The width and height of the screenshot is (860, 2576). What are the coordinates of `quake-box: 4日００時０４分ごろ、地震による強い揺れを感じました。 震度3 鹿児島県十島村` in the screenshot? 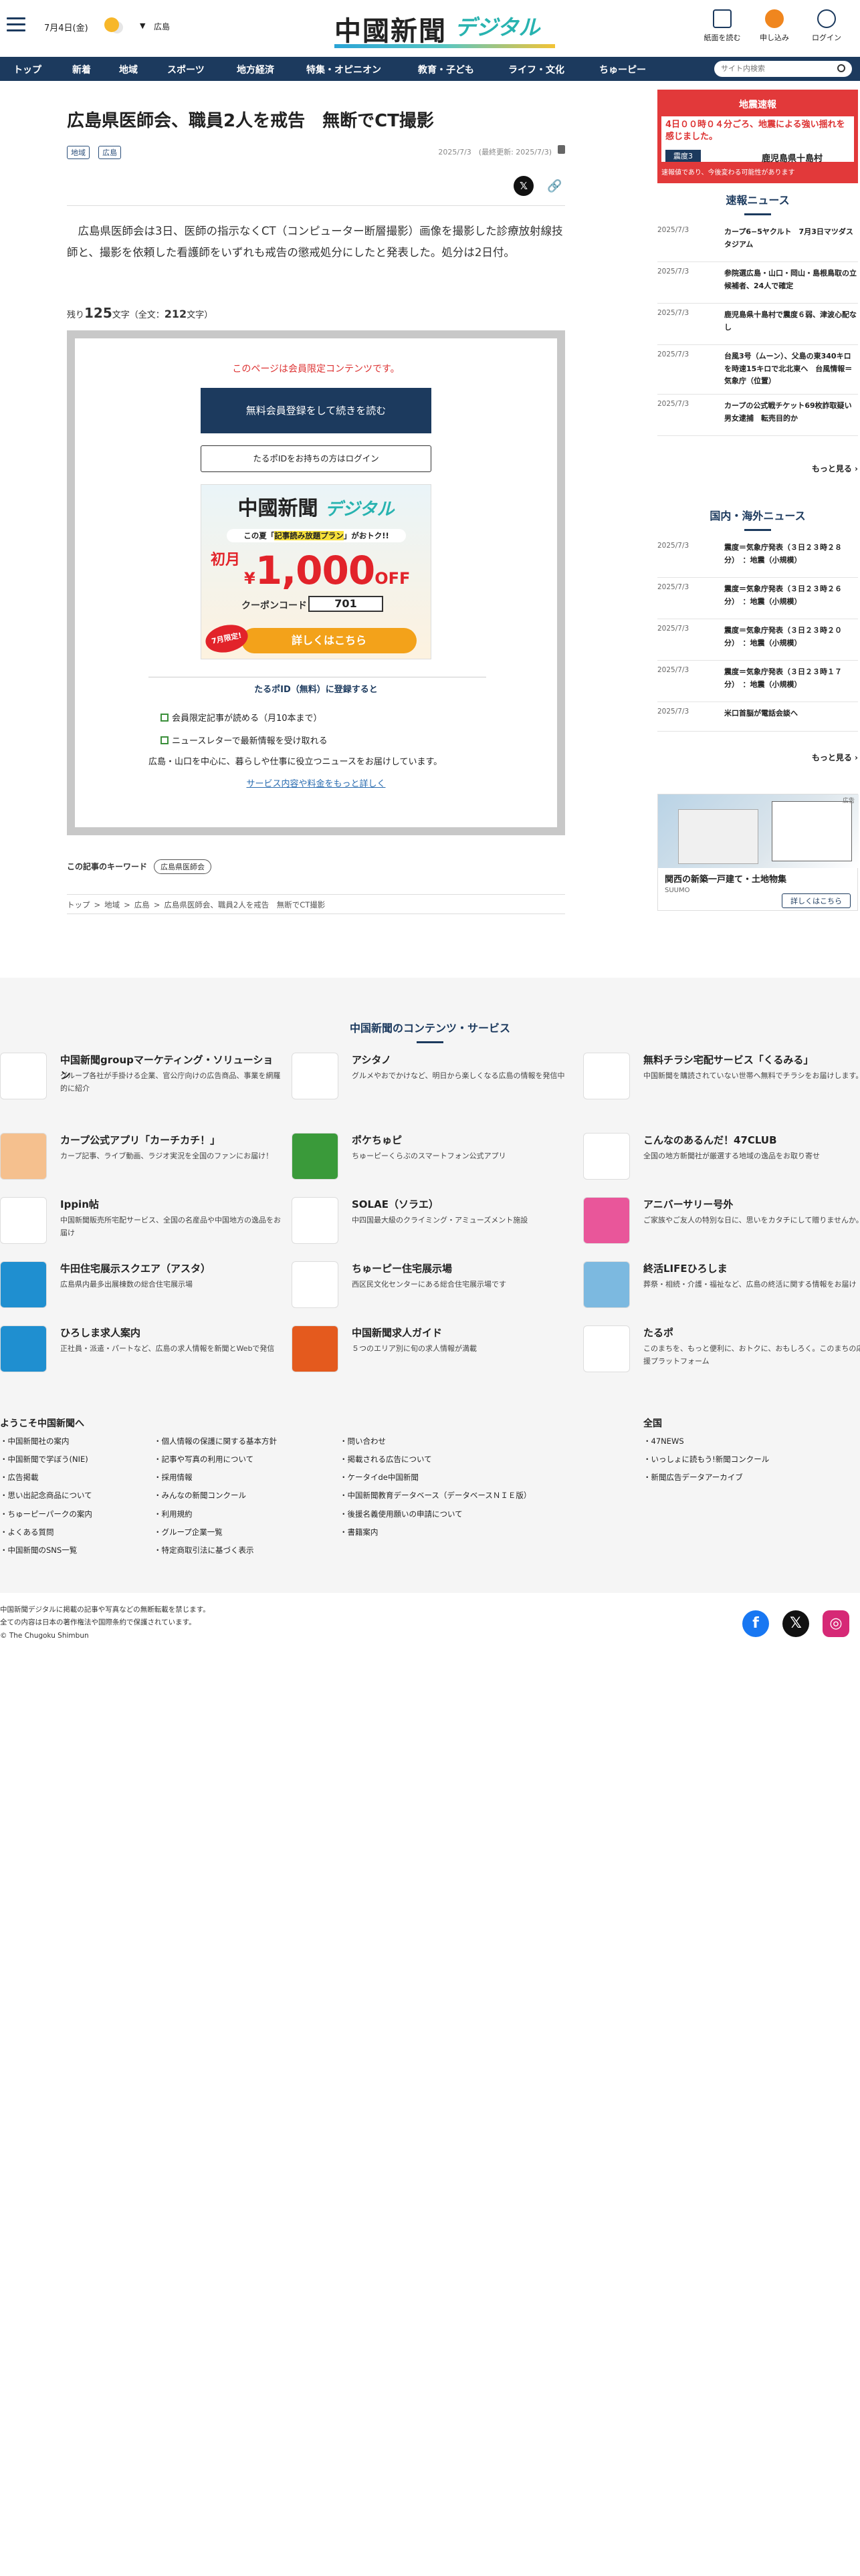 It's located at (757, 140).